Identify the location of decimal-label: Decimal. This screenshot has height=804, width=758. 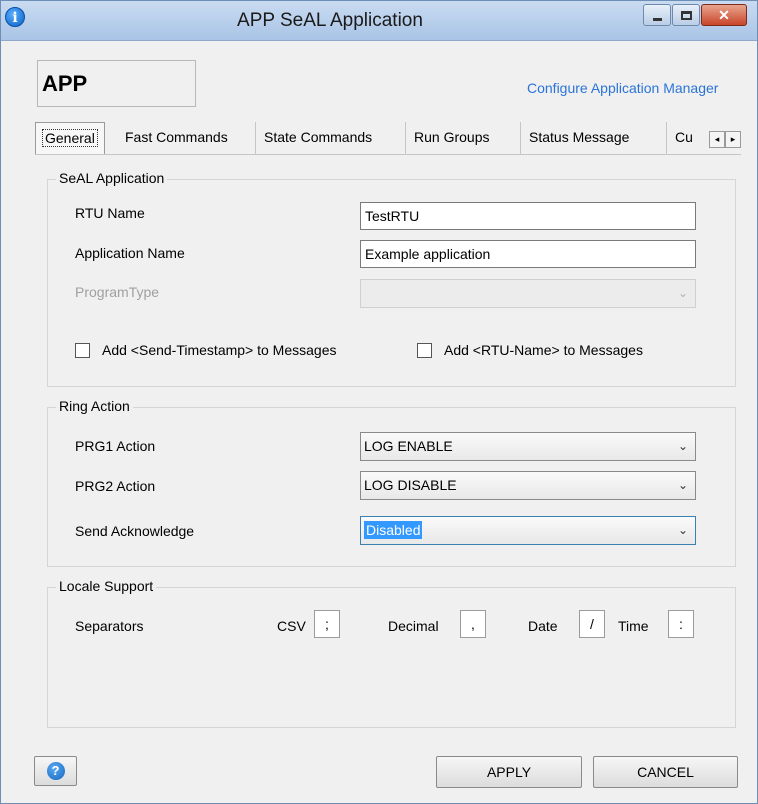
(413, 626).